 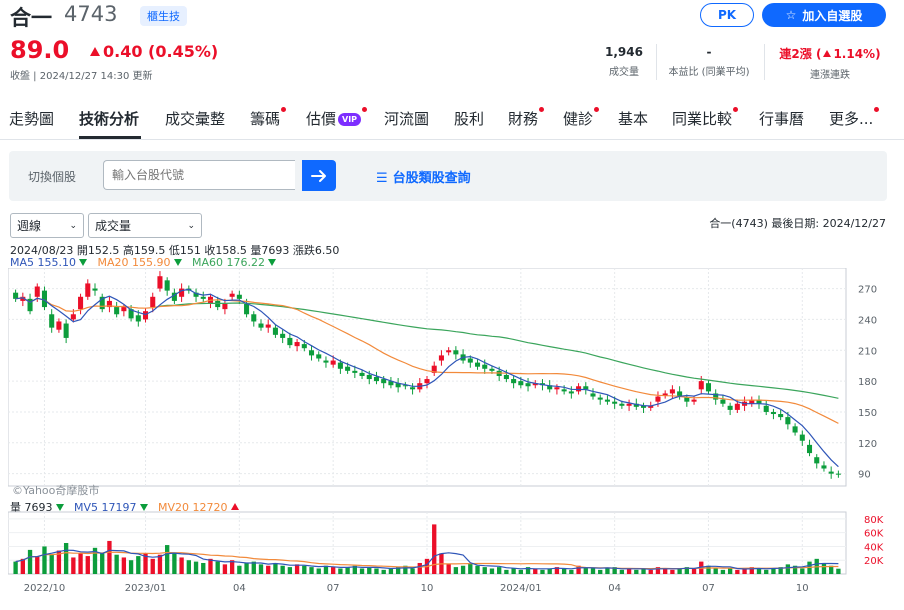 I want to click on sector-query-link: ☰ 台股類股查詢, so click(x=423, y=176).